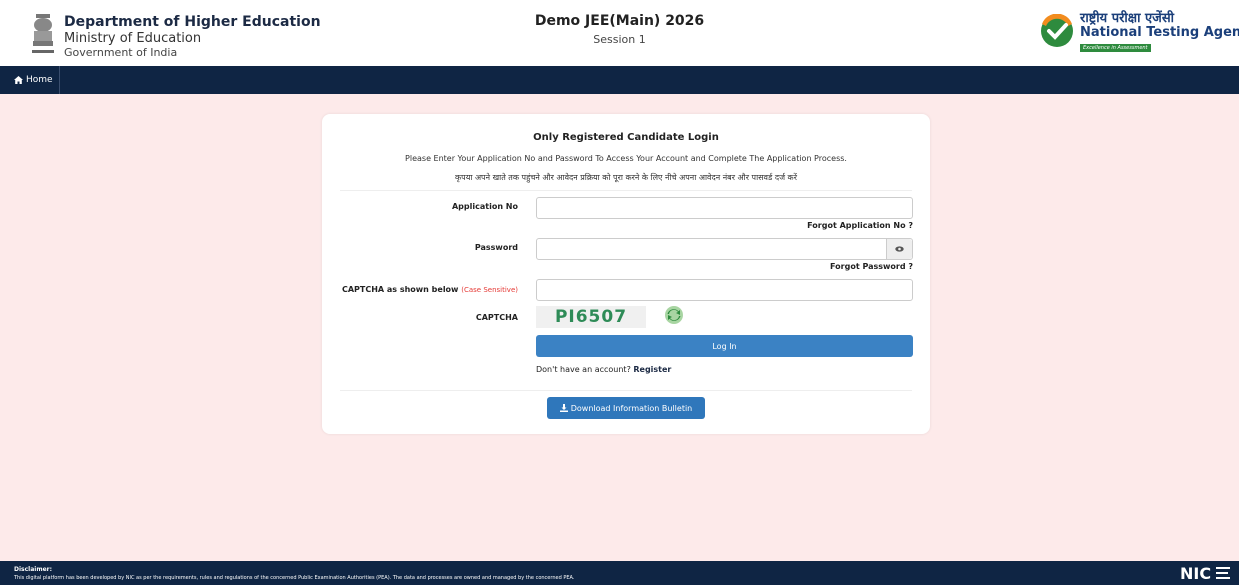 The height and width of the screenshot is (585, 1239). What do you see at coordinates (1159, 32) in the screenshot?
I see `agency-name-english: National Testing Agency` at bounding box center [1159, 32].